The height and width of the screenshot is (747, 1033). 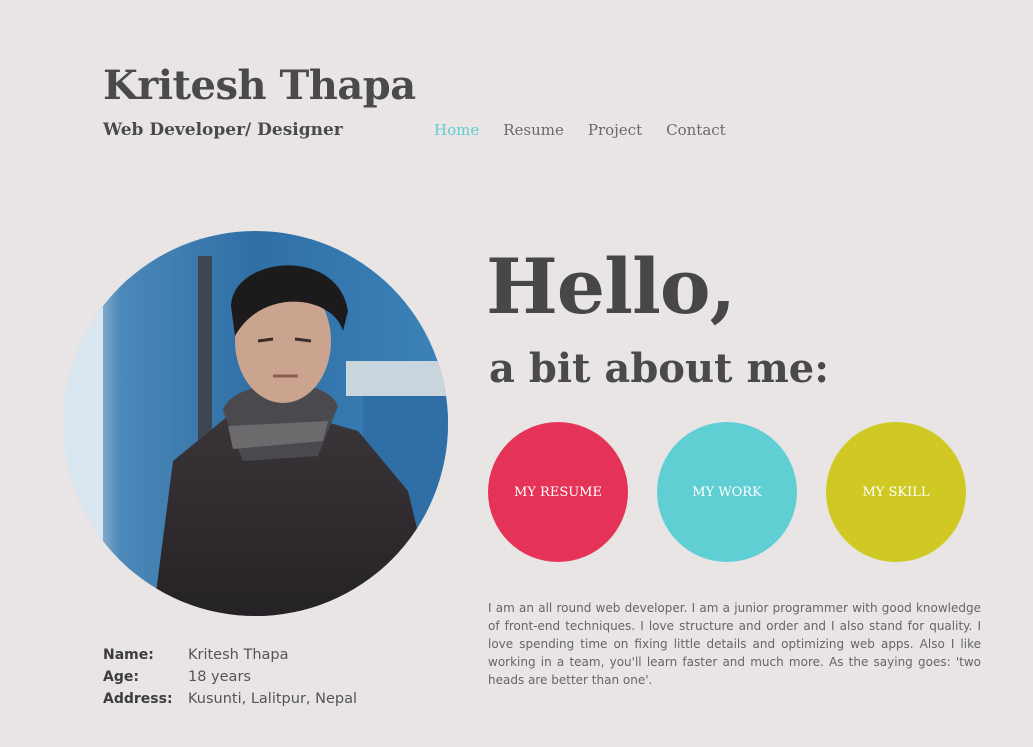 What do you see at coordinates (727, 492) in the screenshot?
I see `my-work-button: MY WORK` at bounding box center [727, 492].